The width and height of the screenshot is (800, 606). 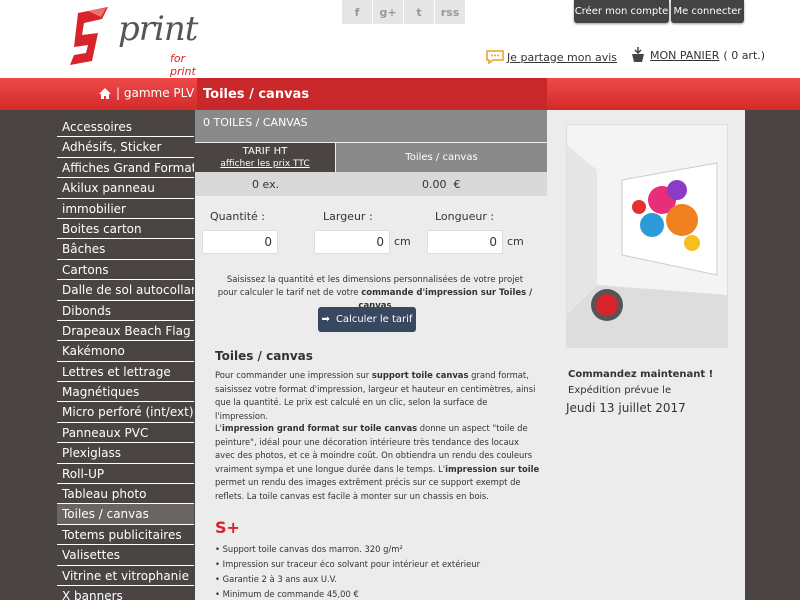 I want to click on sidebar-item: X banners, so click(x=125, y=596).